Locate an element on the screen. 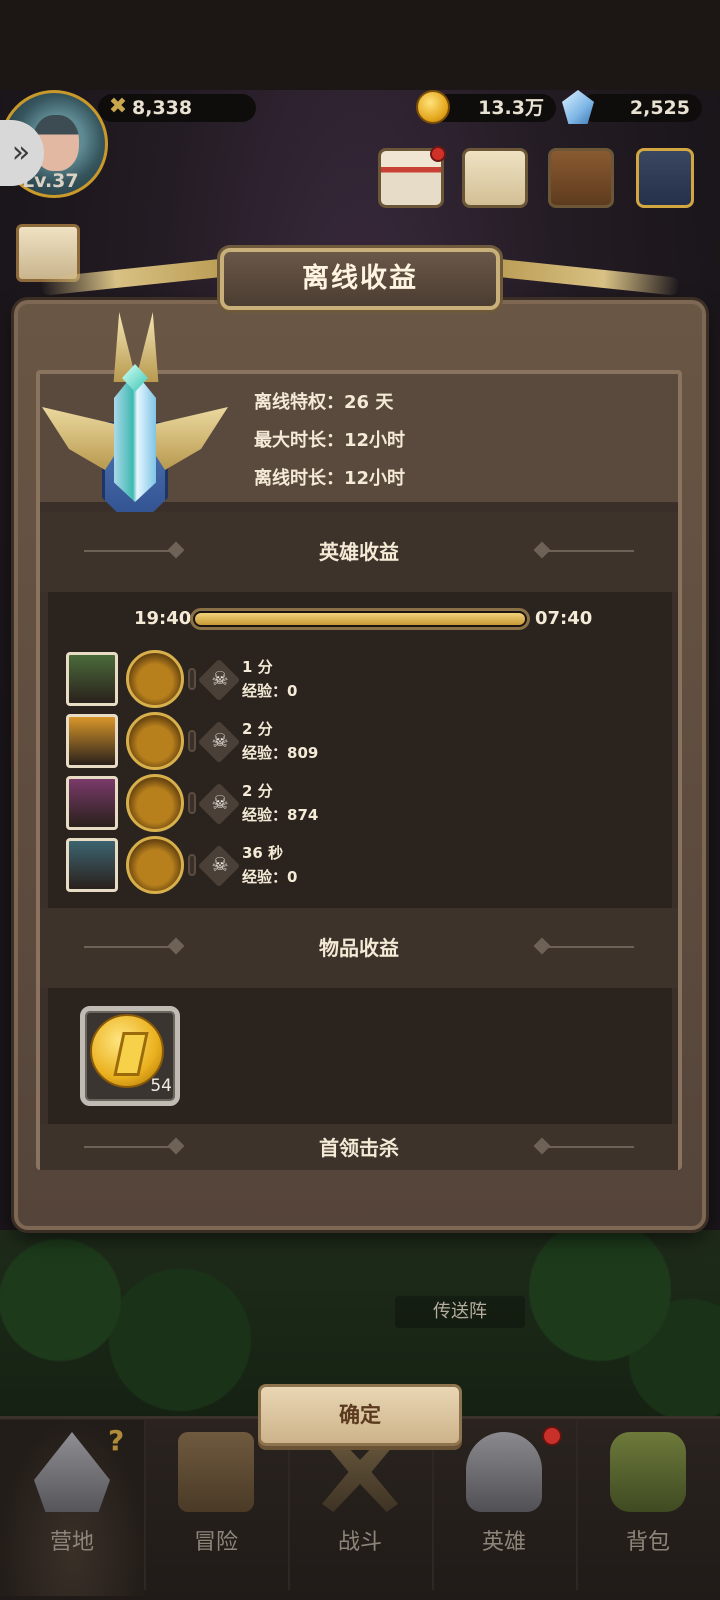 Image resolution: width=720 pixels, height=1600 pixels. nav-heroes: 英雄 is located at coordinates (504, 1508).